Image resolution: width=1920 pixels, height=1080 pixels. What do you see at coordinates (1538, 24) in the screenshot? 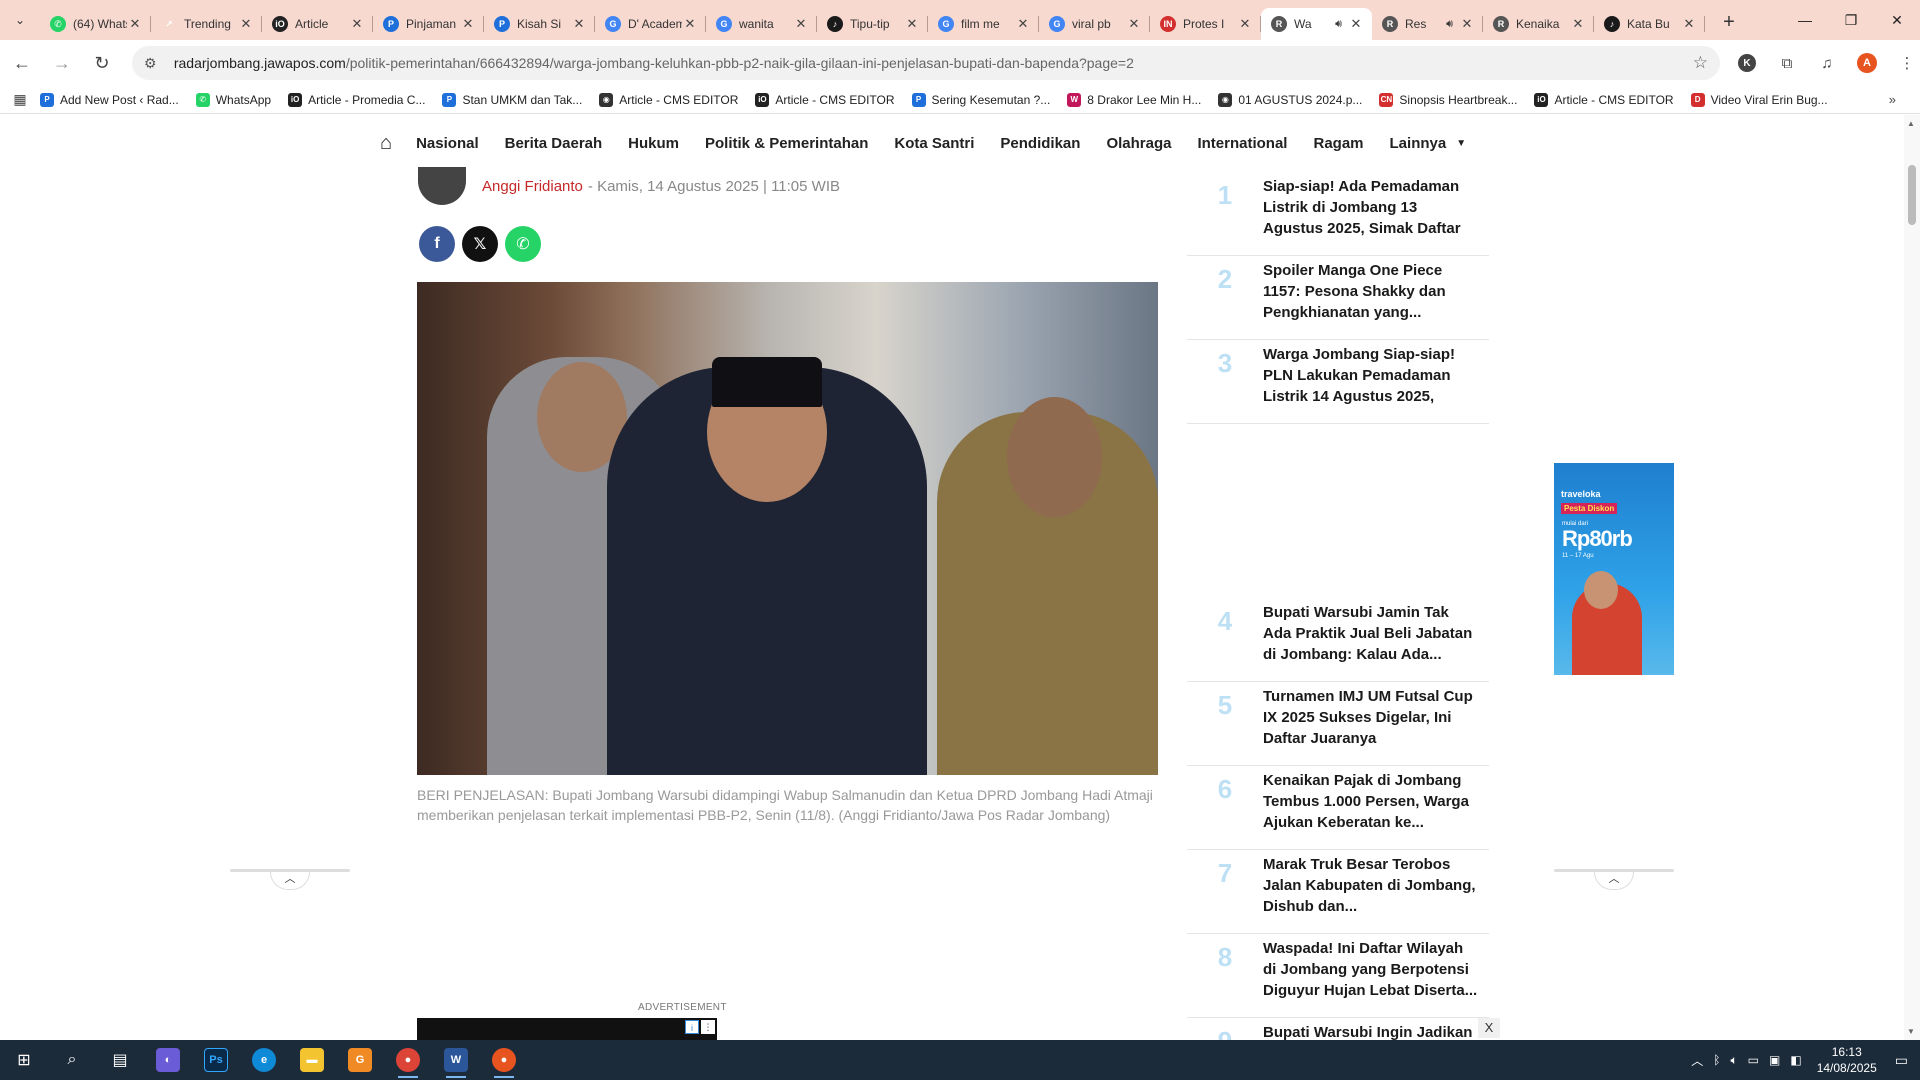
I see `browser-tab: R Kenaika ✕` at bounding box center [1538, 24].